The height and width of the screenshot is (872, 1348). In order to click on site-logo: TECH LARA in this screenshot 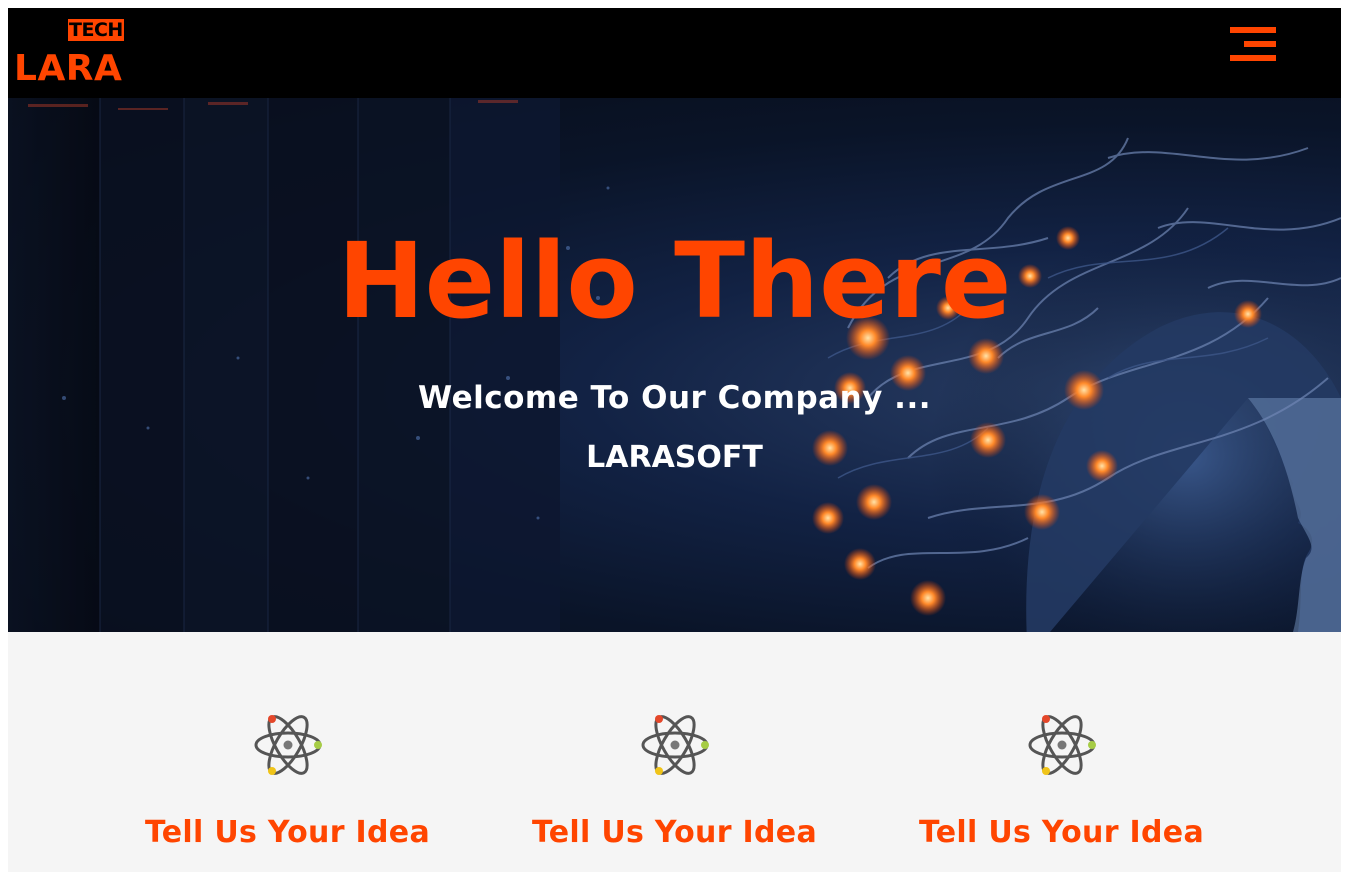, I will do `click(78, 53)`.